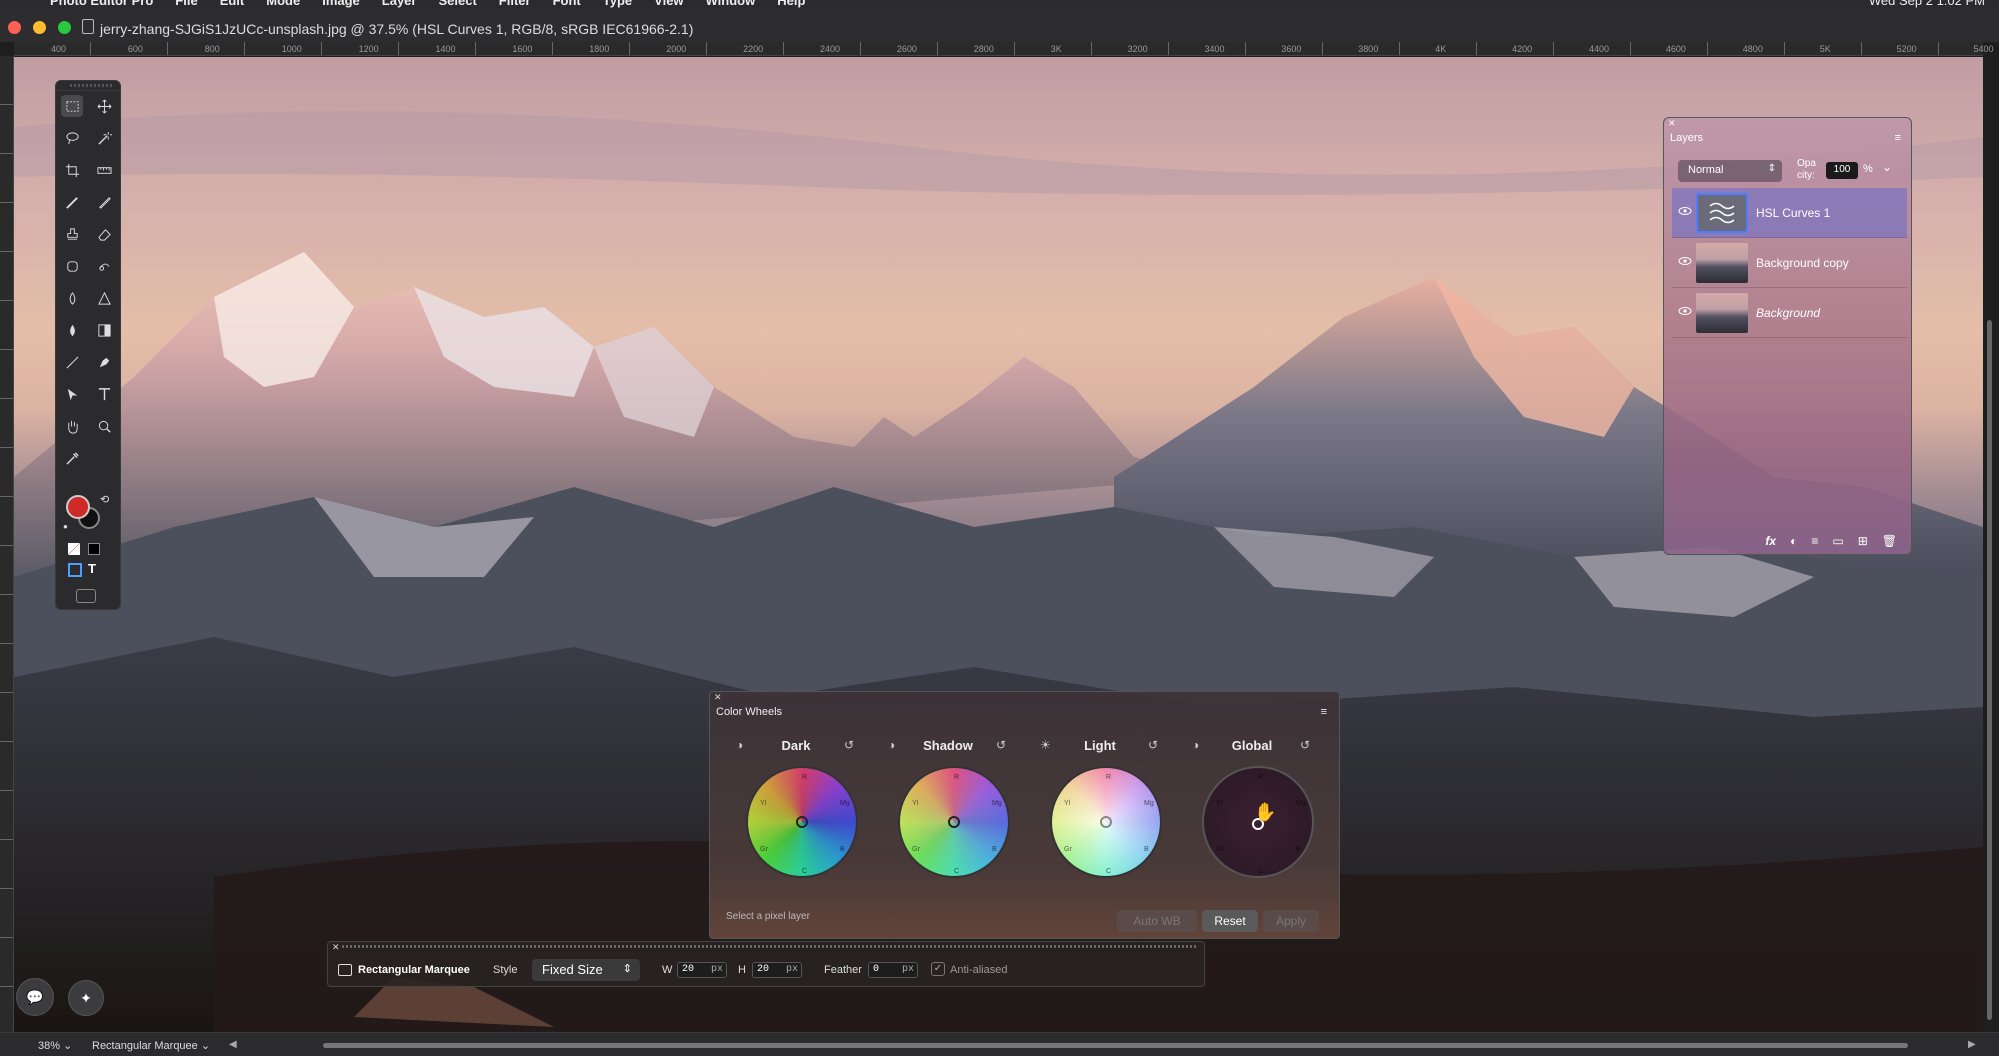 This screenshot has height=1056, width=1999. I want to click on menu-font: Font, so click(567, 4).